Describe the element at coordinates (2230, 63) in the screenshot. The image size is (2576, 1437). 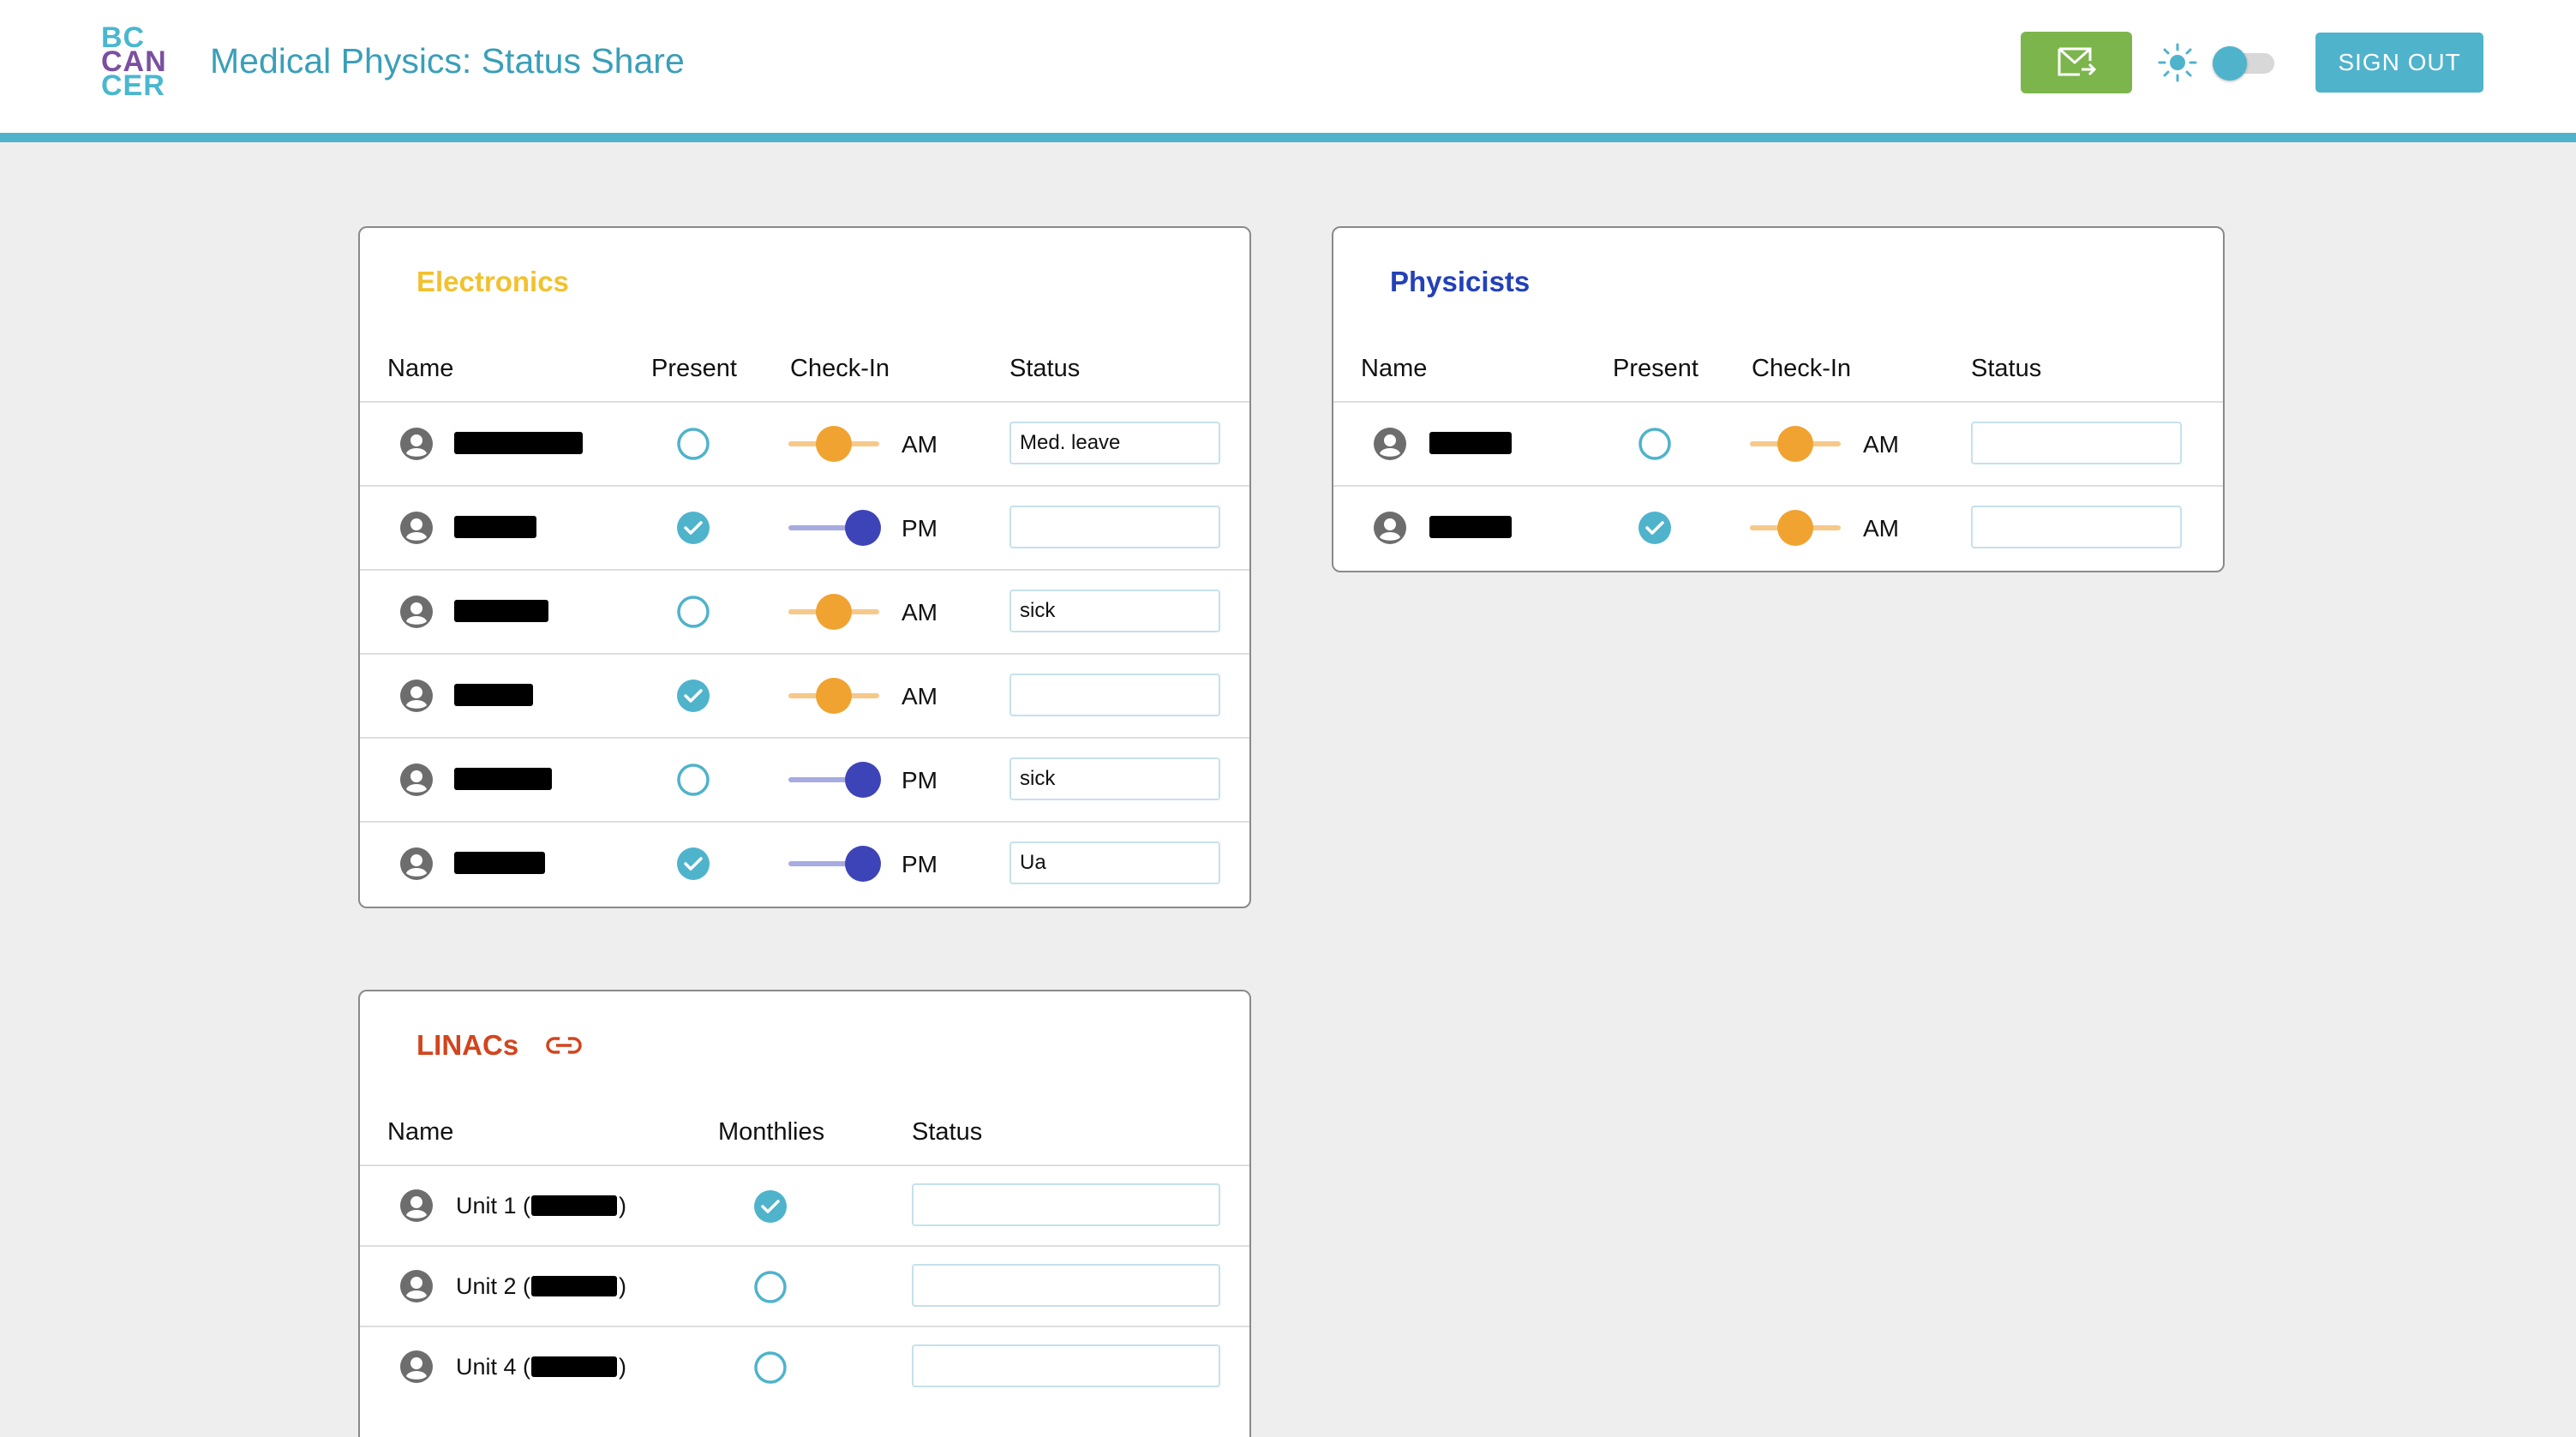
I see `toggle-thumb` at that location.